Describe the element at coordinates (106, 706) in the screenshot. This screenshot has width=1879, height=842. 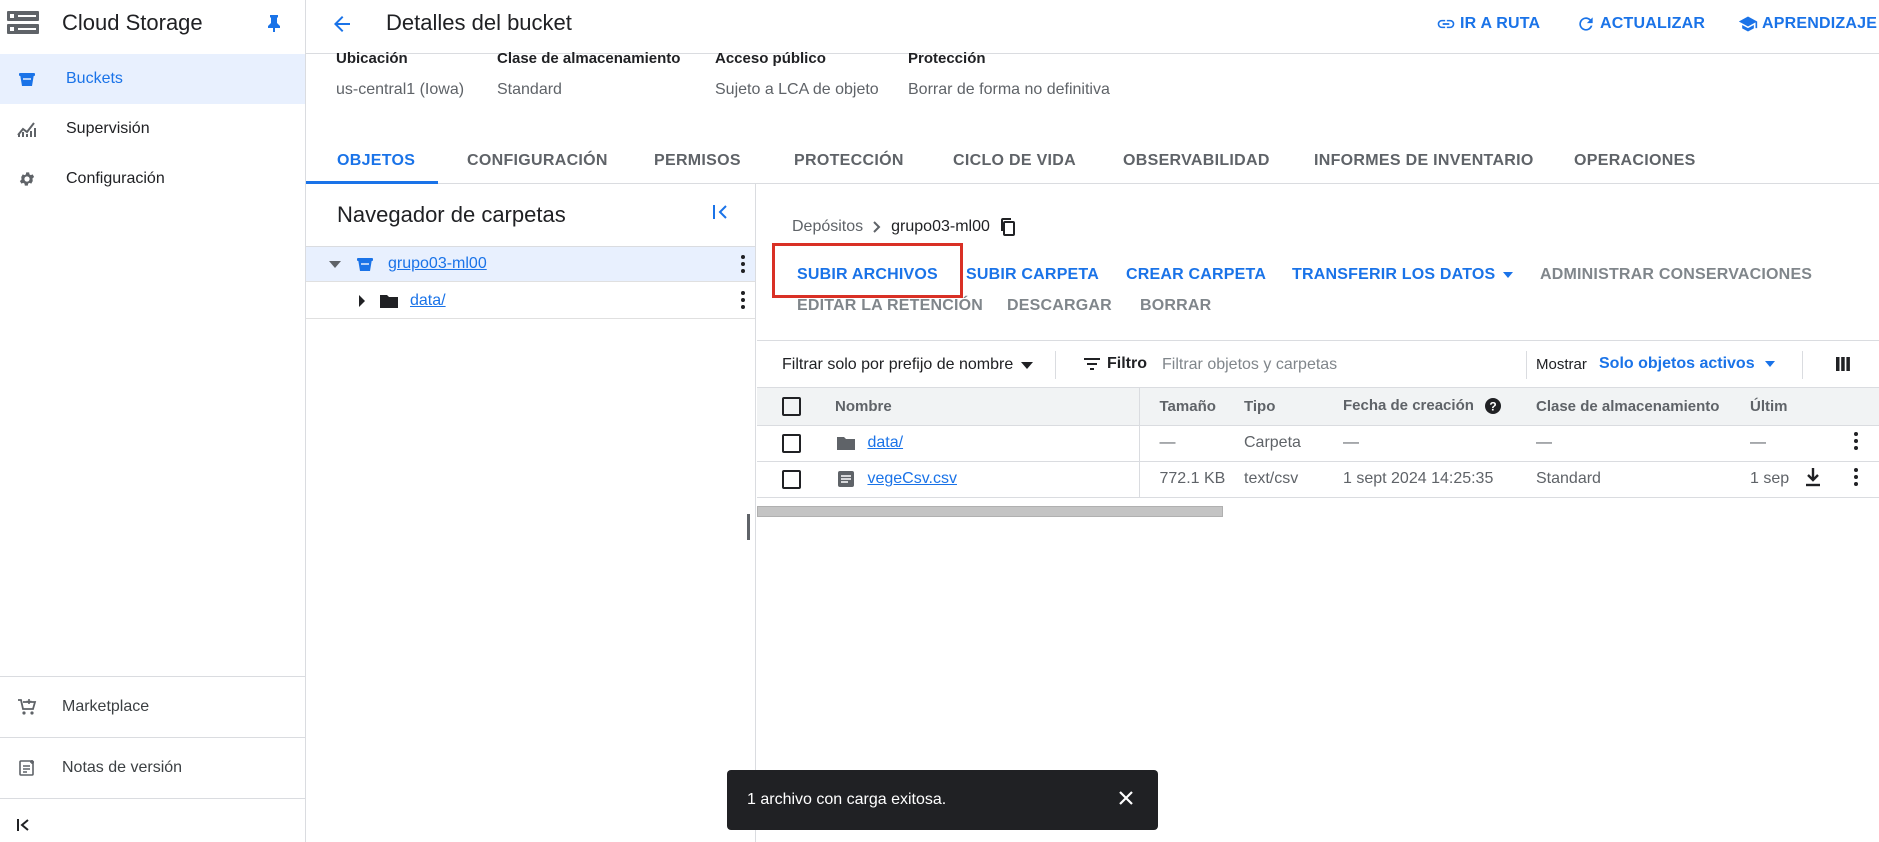
I see `sidebar-item-label: Marketplace` at that location.